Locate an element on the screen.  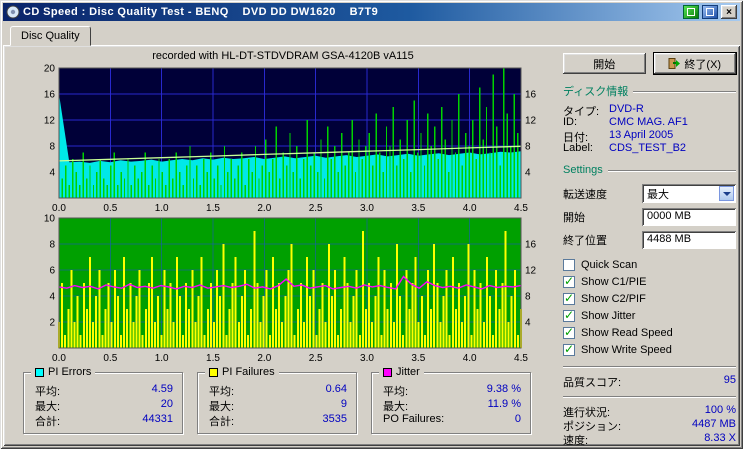
stat-row: PO Failures: 0 is located at coordinates (452, 420).